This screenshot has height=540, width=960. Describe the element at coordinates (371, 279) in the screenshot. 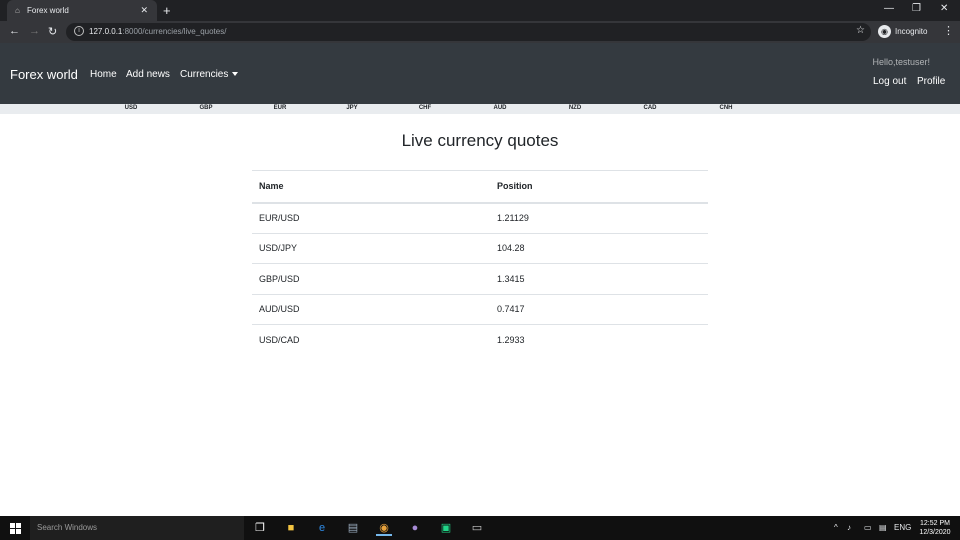

I see `pair-name: GBP/USD` at that location.